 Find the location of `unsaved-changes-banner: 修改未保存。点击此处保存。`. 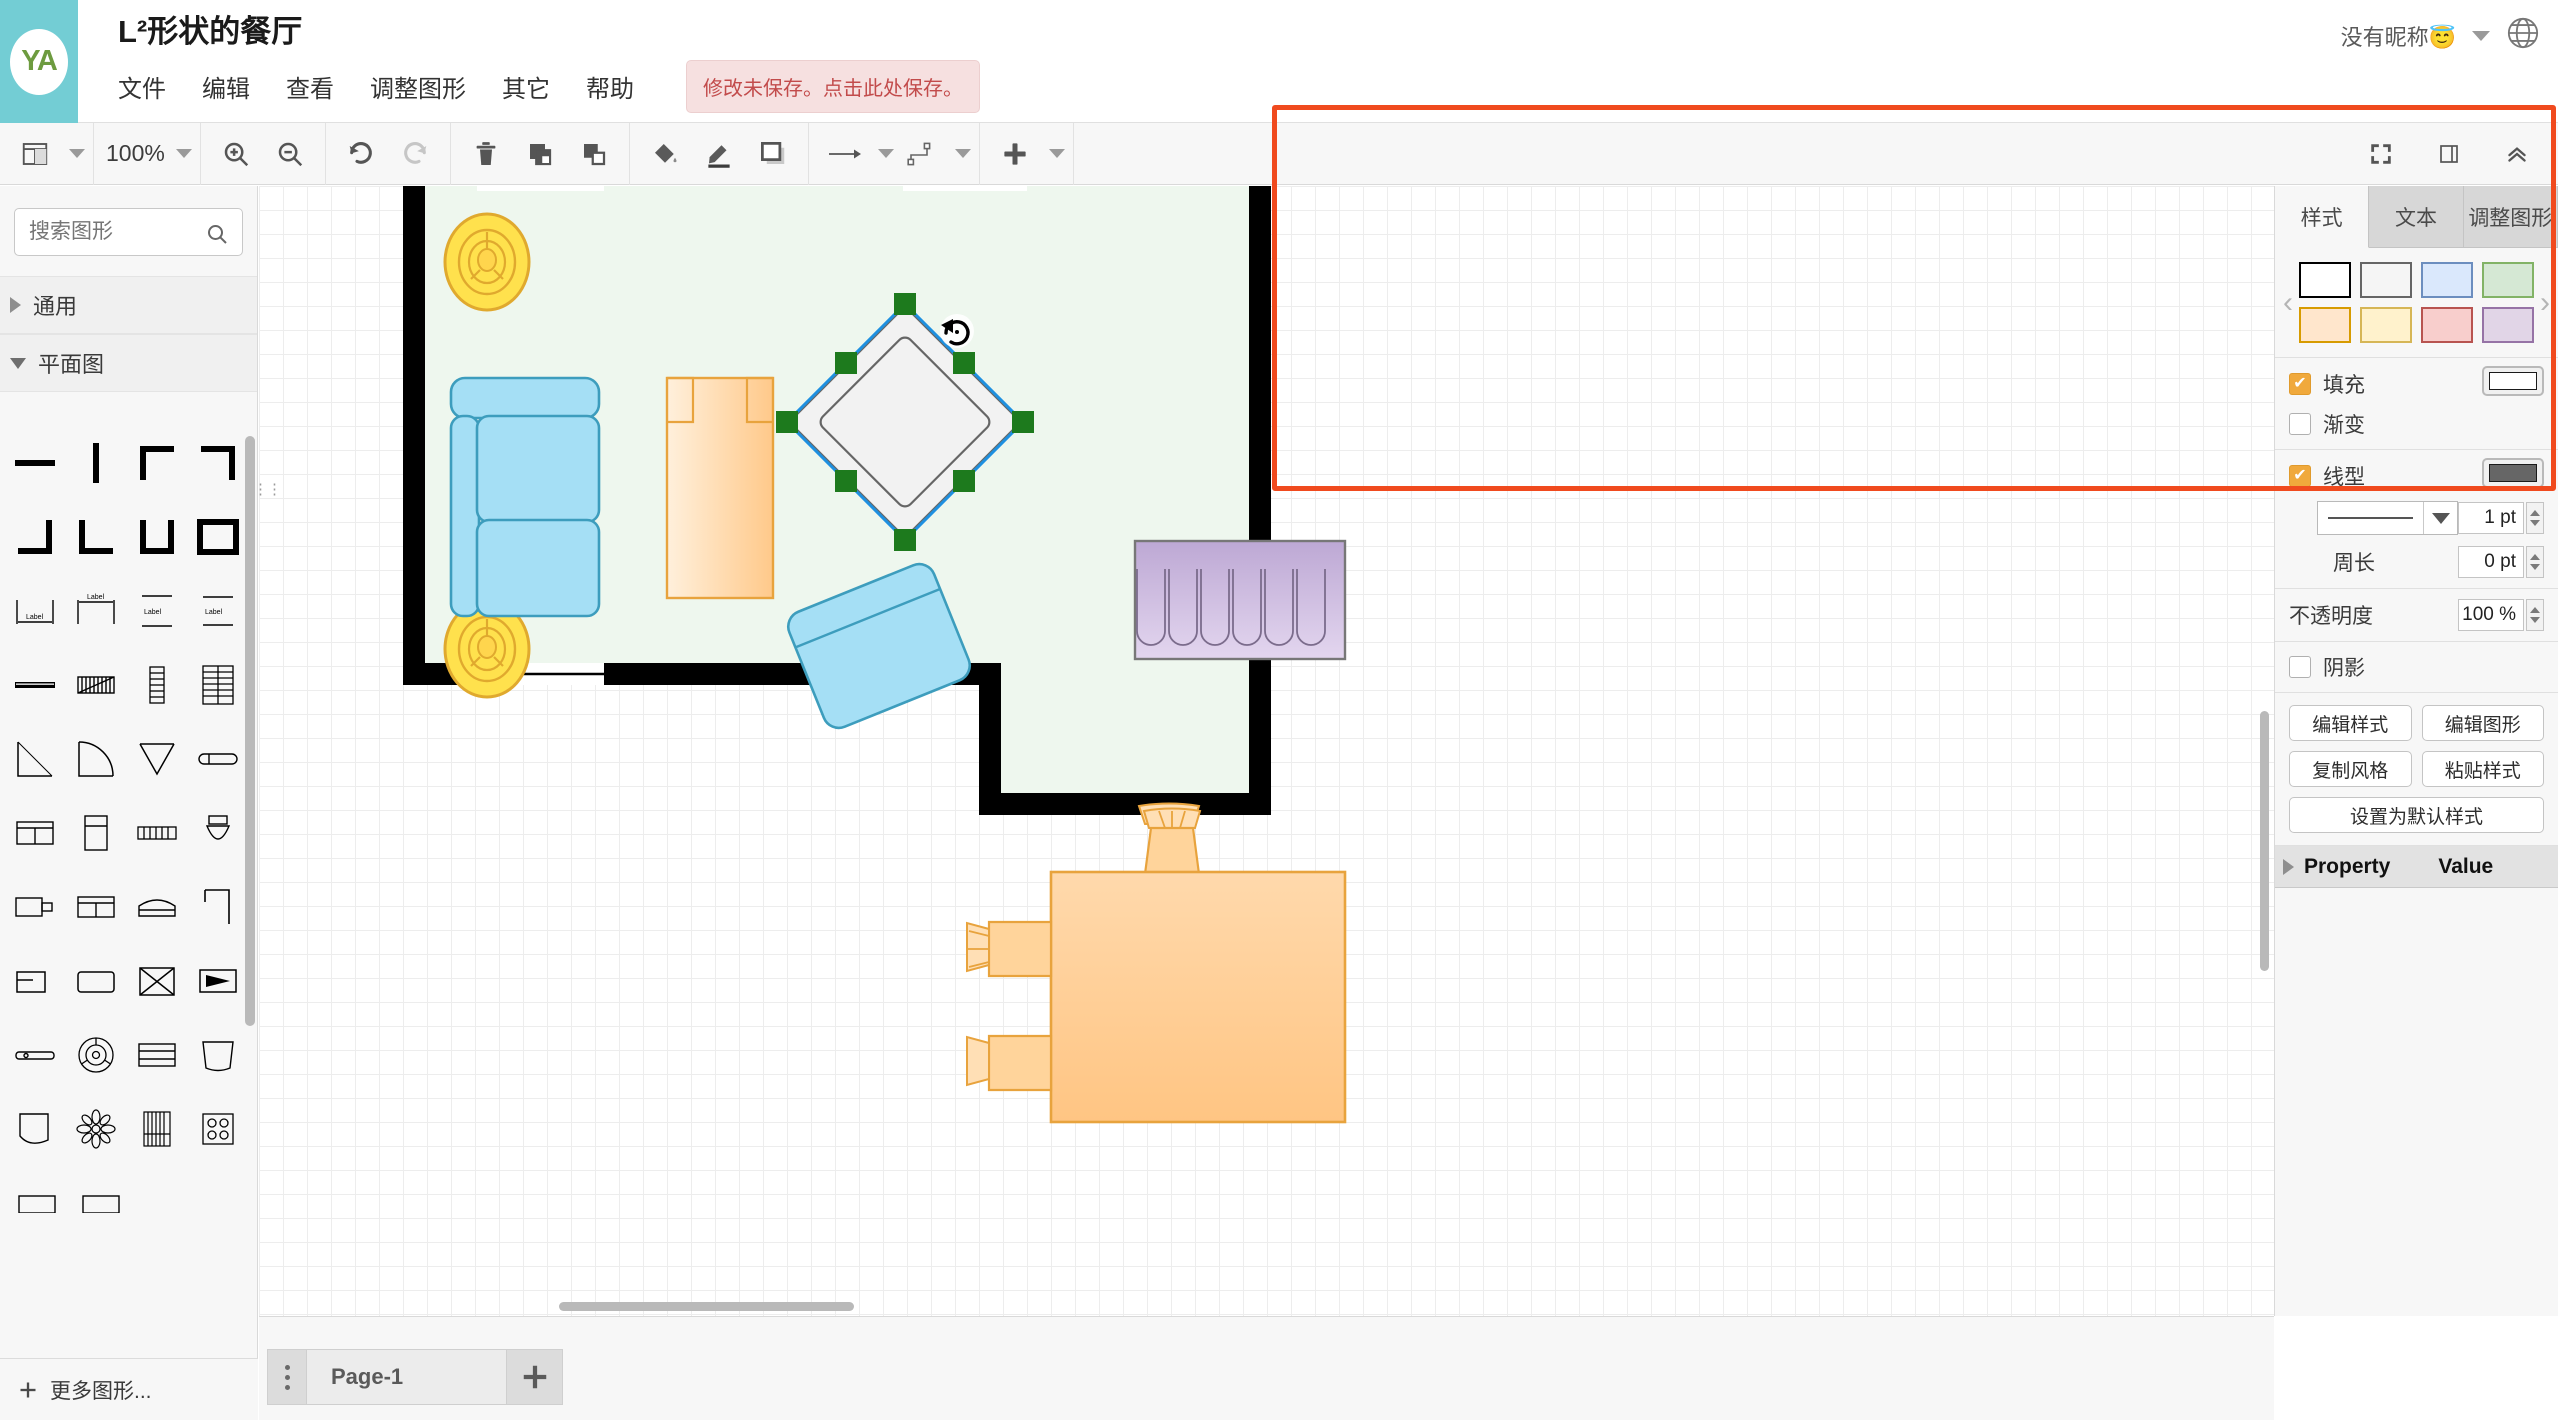

unsaved-changes-banner: 修改未保存。点击此处保存。 is located at coordinates (833, 86).